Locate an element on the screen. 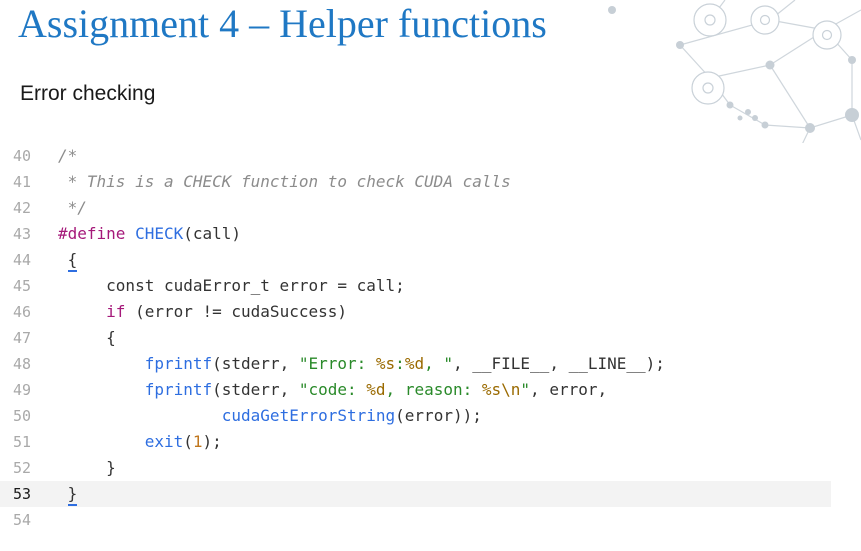 The image size is (861, 551). code-line: 44 { is located at coordinates (415, 260).